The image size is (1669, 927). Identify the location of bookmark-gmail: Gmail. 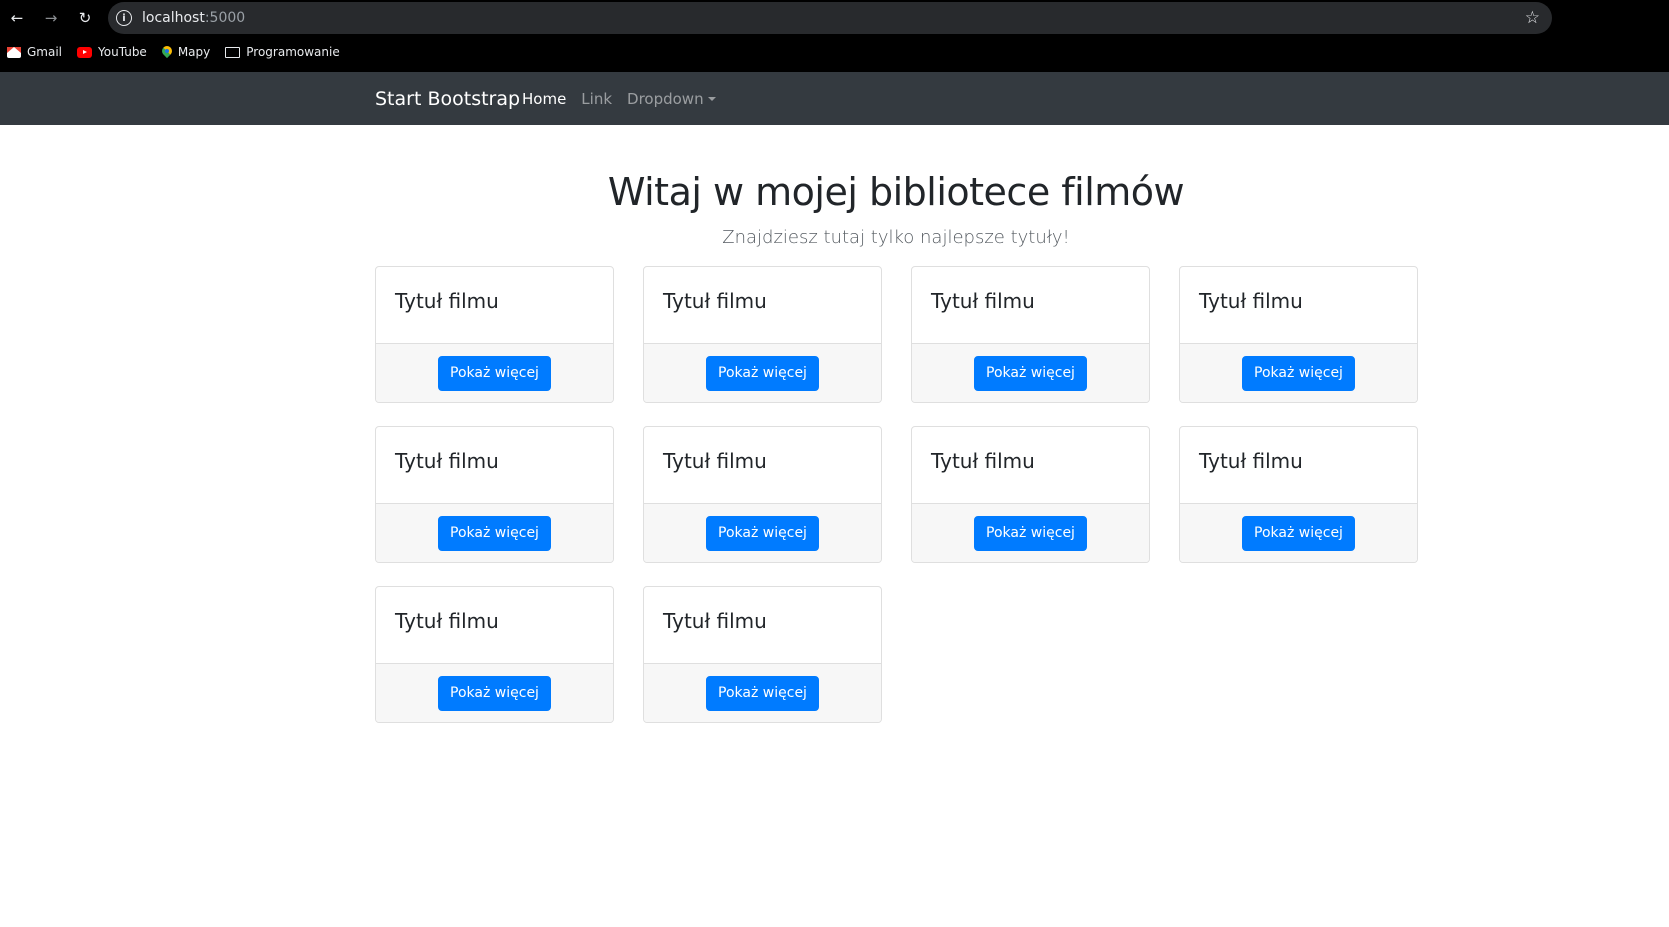
(34, 52).